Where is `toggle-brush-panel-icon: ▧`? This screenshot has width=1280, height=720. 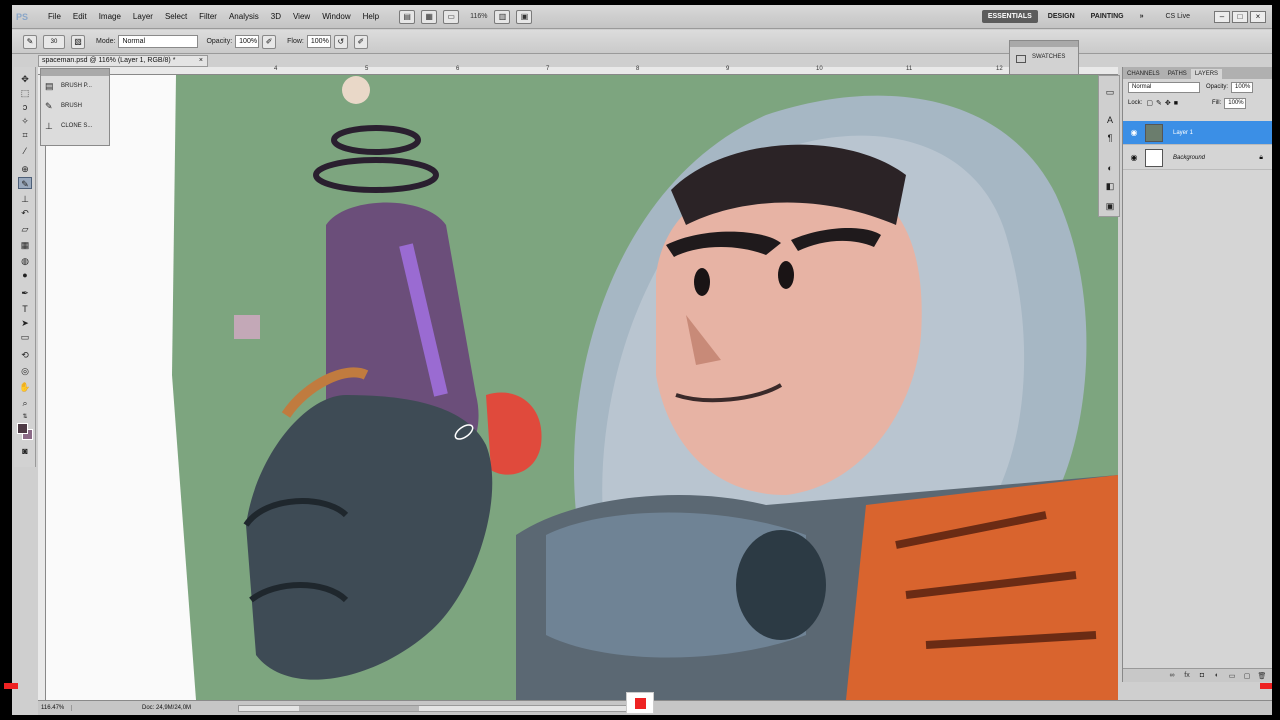 toggle-brush-panel-icon: ▧ is located at coordinates (78, 41).